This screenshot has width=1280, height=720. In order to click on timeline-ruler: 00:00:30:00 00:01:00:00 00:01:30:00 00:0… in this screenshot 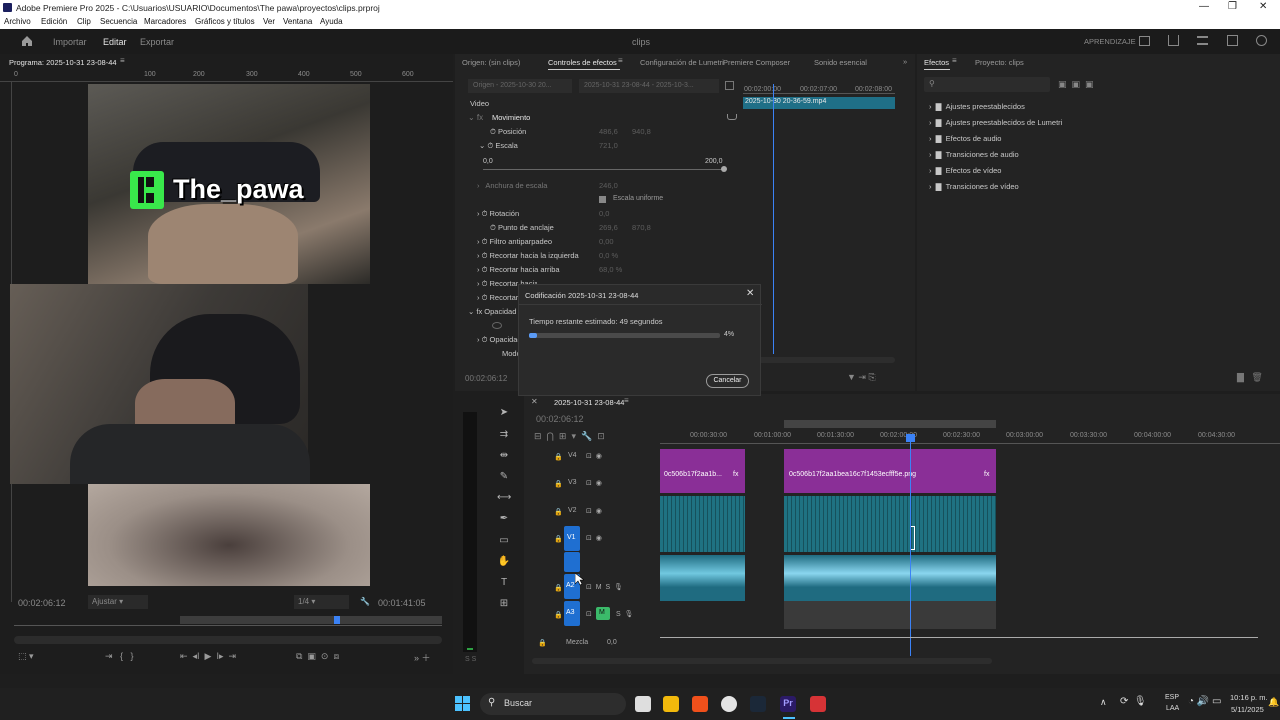, I will do `click(970, 432)`.